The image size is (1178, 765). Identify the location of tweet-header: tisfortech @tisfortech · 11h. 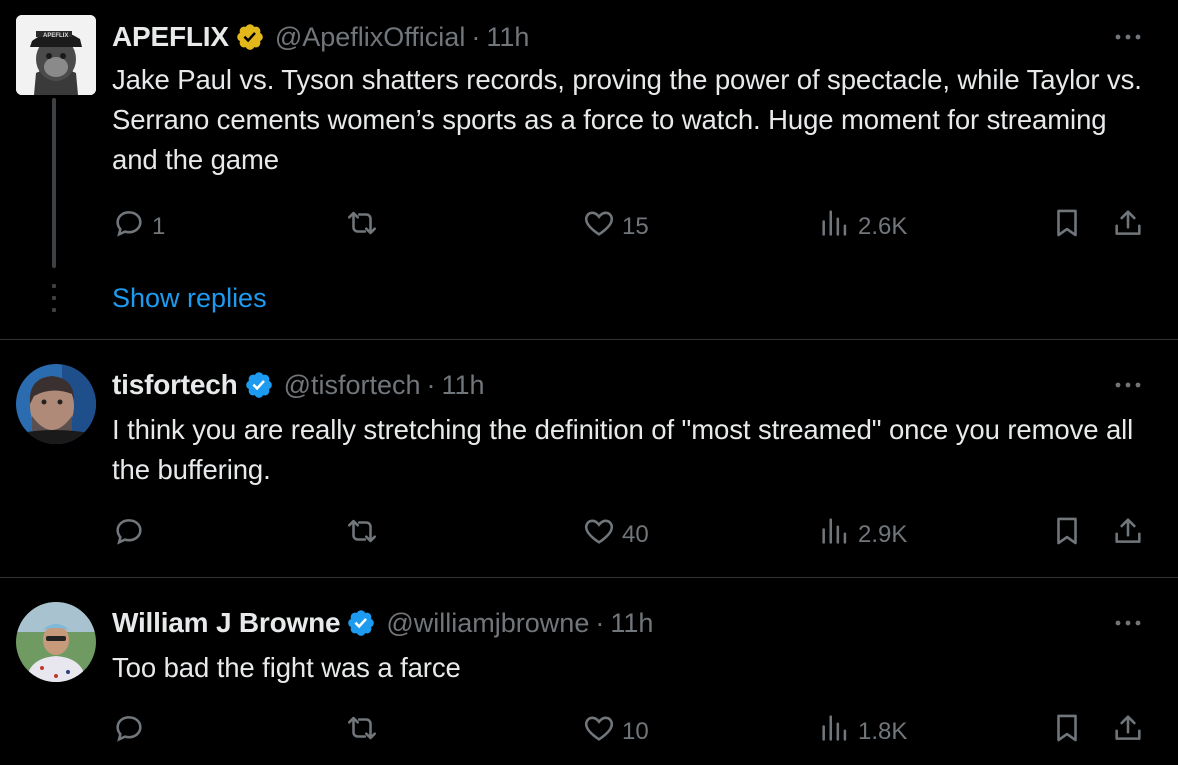
(298, 385).